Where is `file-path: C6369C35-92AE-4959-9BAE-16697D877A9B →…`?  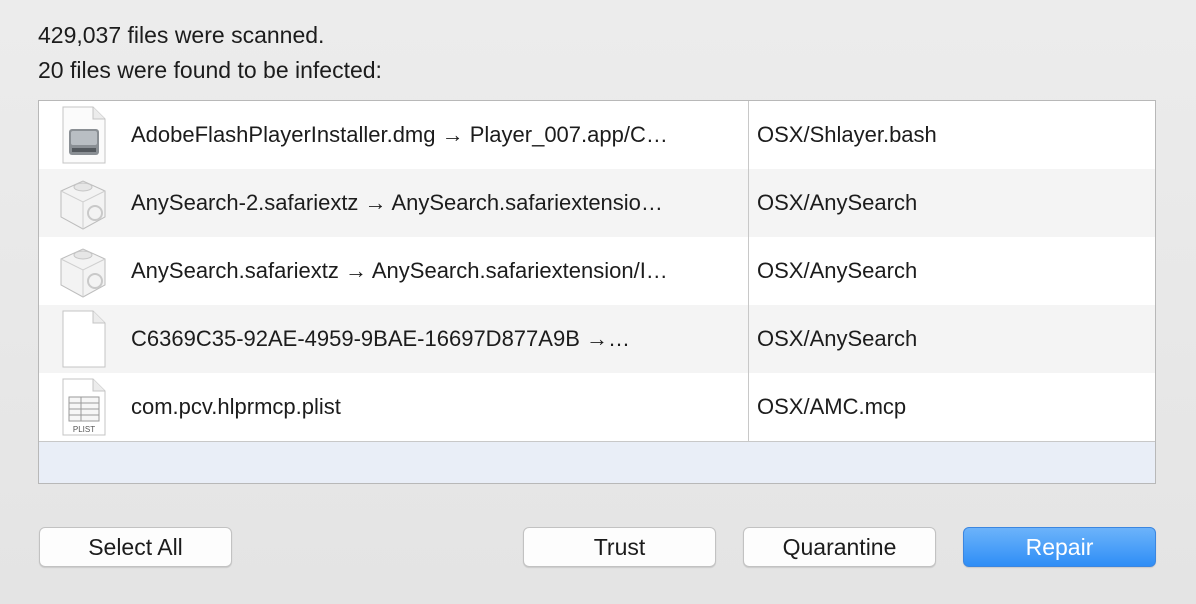 file-path: C6369C35-92AE-4959-9BAE-16697D877A9B →… is located at coordinates (380, 338).